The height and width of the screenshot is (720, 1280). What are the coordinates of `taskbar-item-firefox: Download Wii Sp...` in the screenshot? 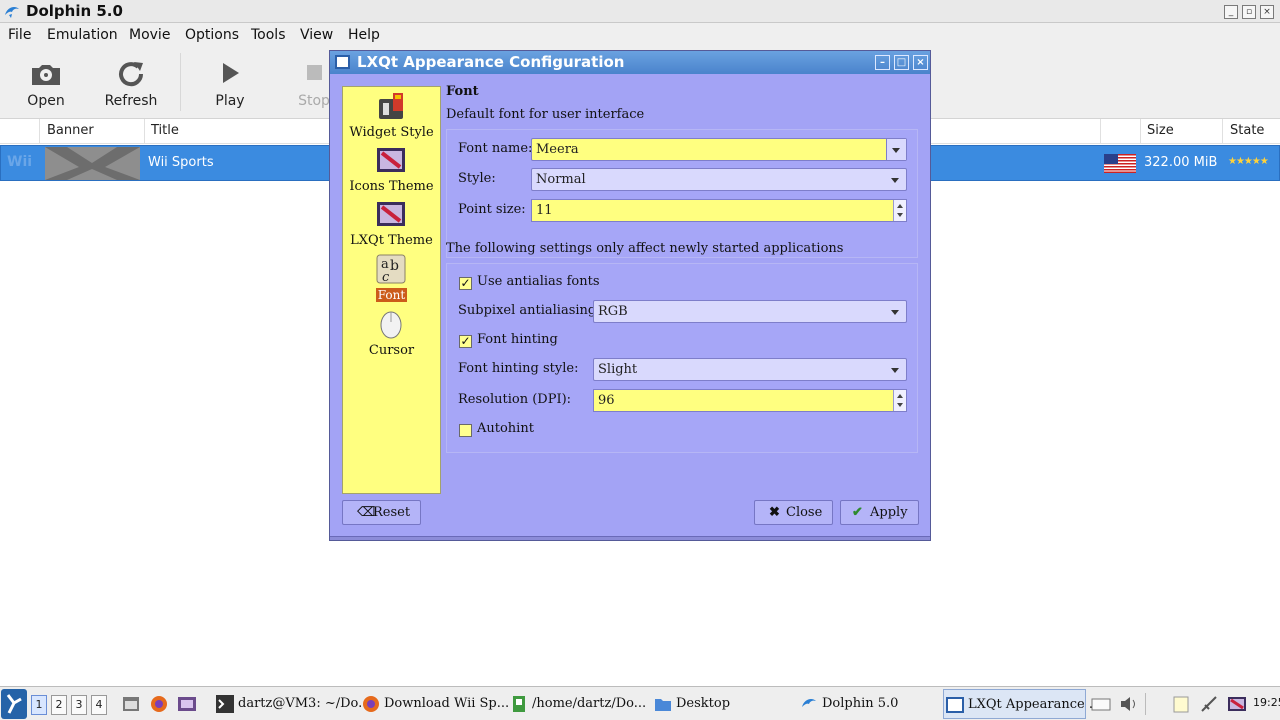 It's located at (434, 704).